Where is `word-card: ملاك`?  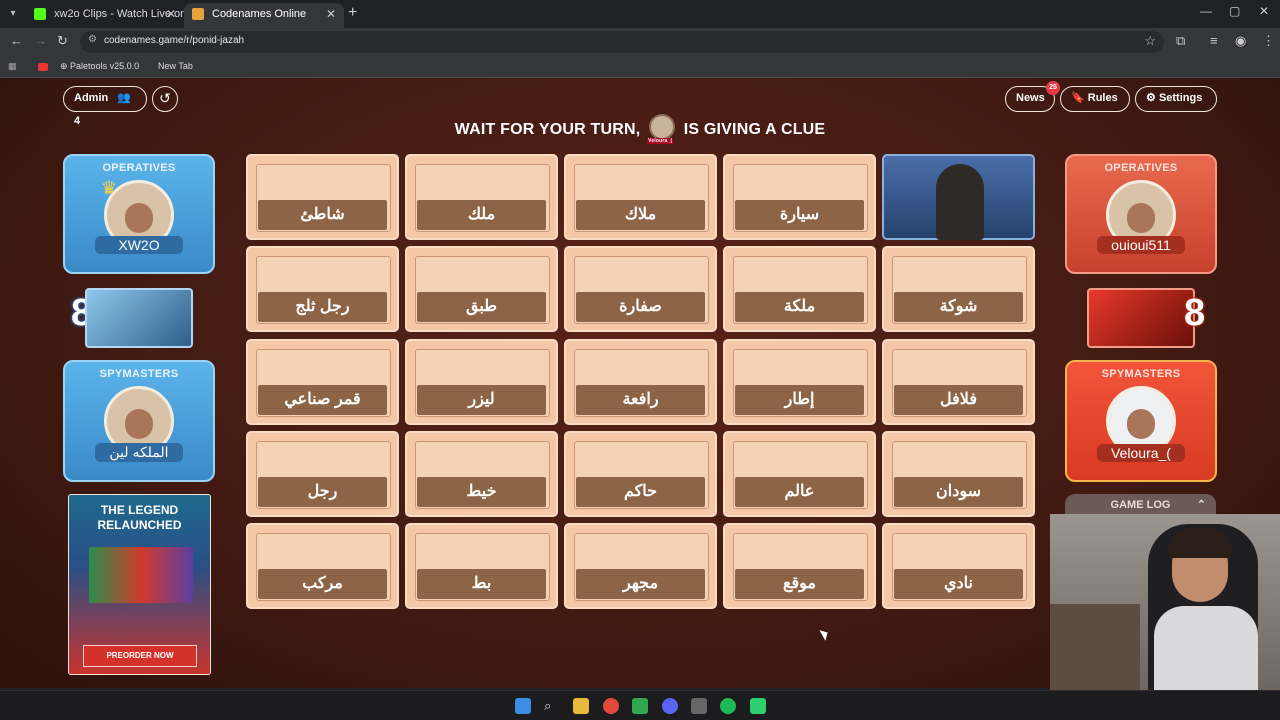 word-card: ملاك is located at coordinates (640, 197).